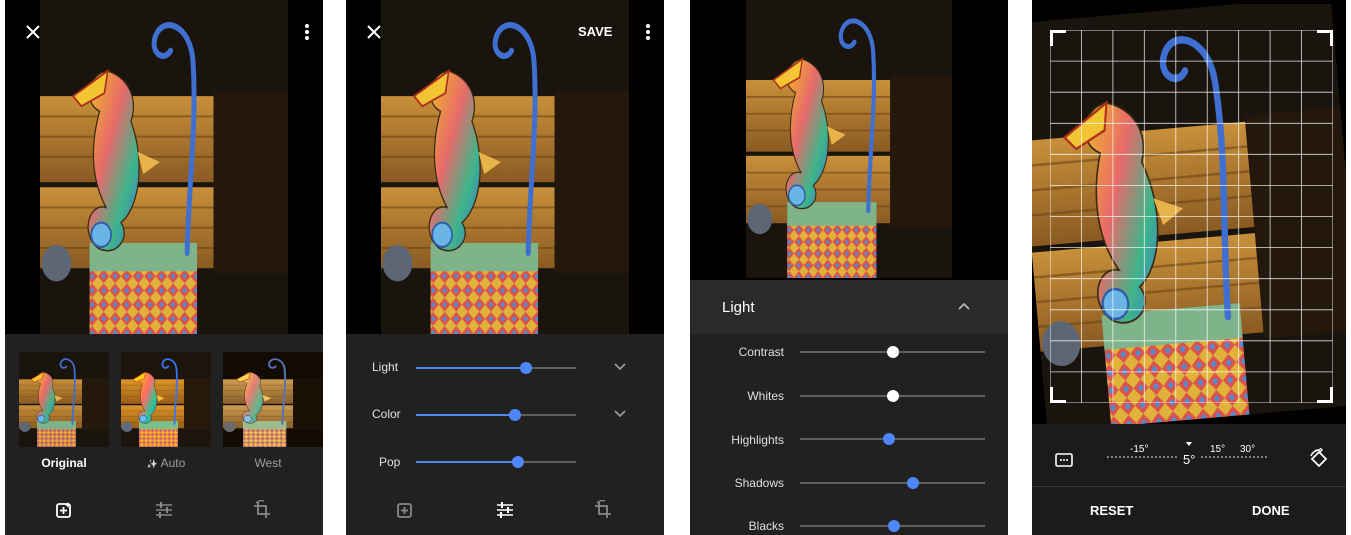 The height and width of the screenshot is (535, 1351). What do you see at coordinates (526, 368) in the screenshot?
I see `light-slider-knob` at bounding box center [526, 368].